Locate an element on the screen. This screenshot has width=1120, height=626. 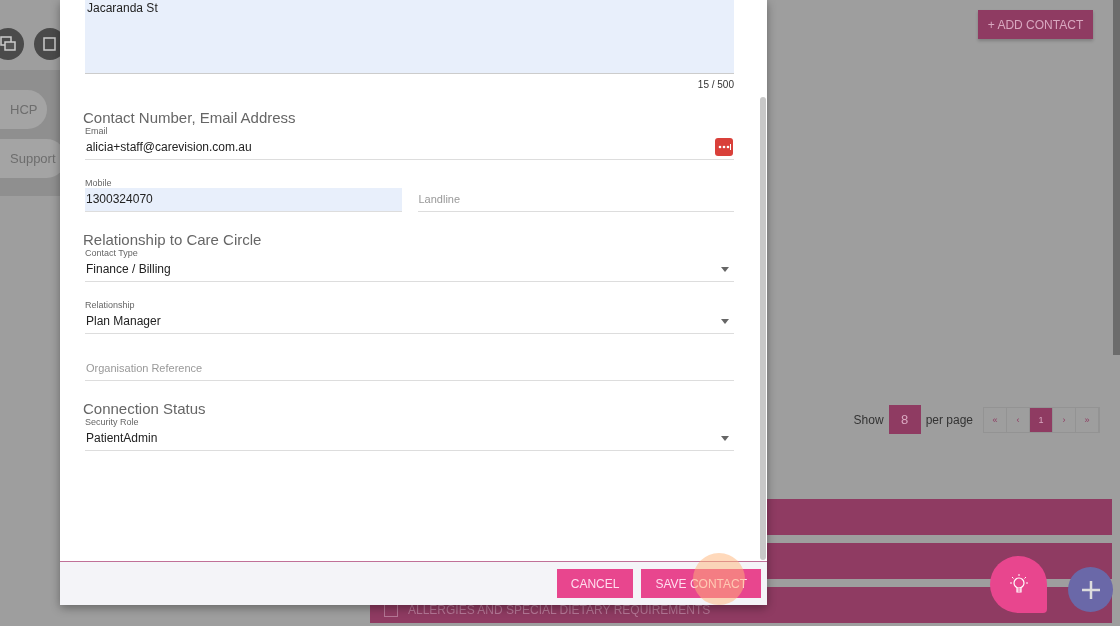
per-page-label: per page is located at coordinates (949, 419).